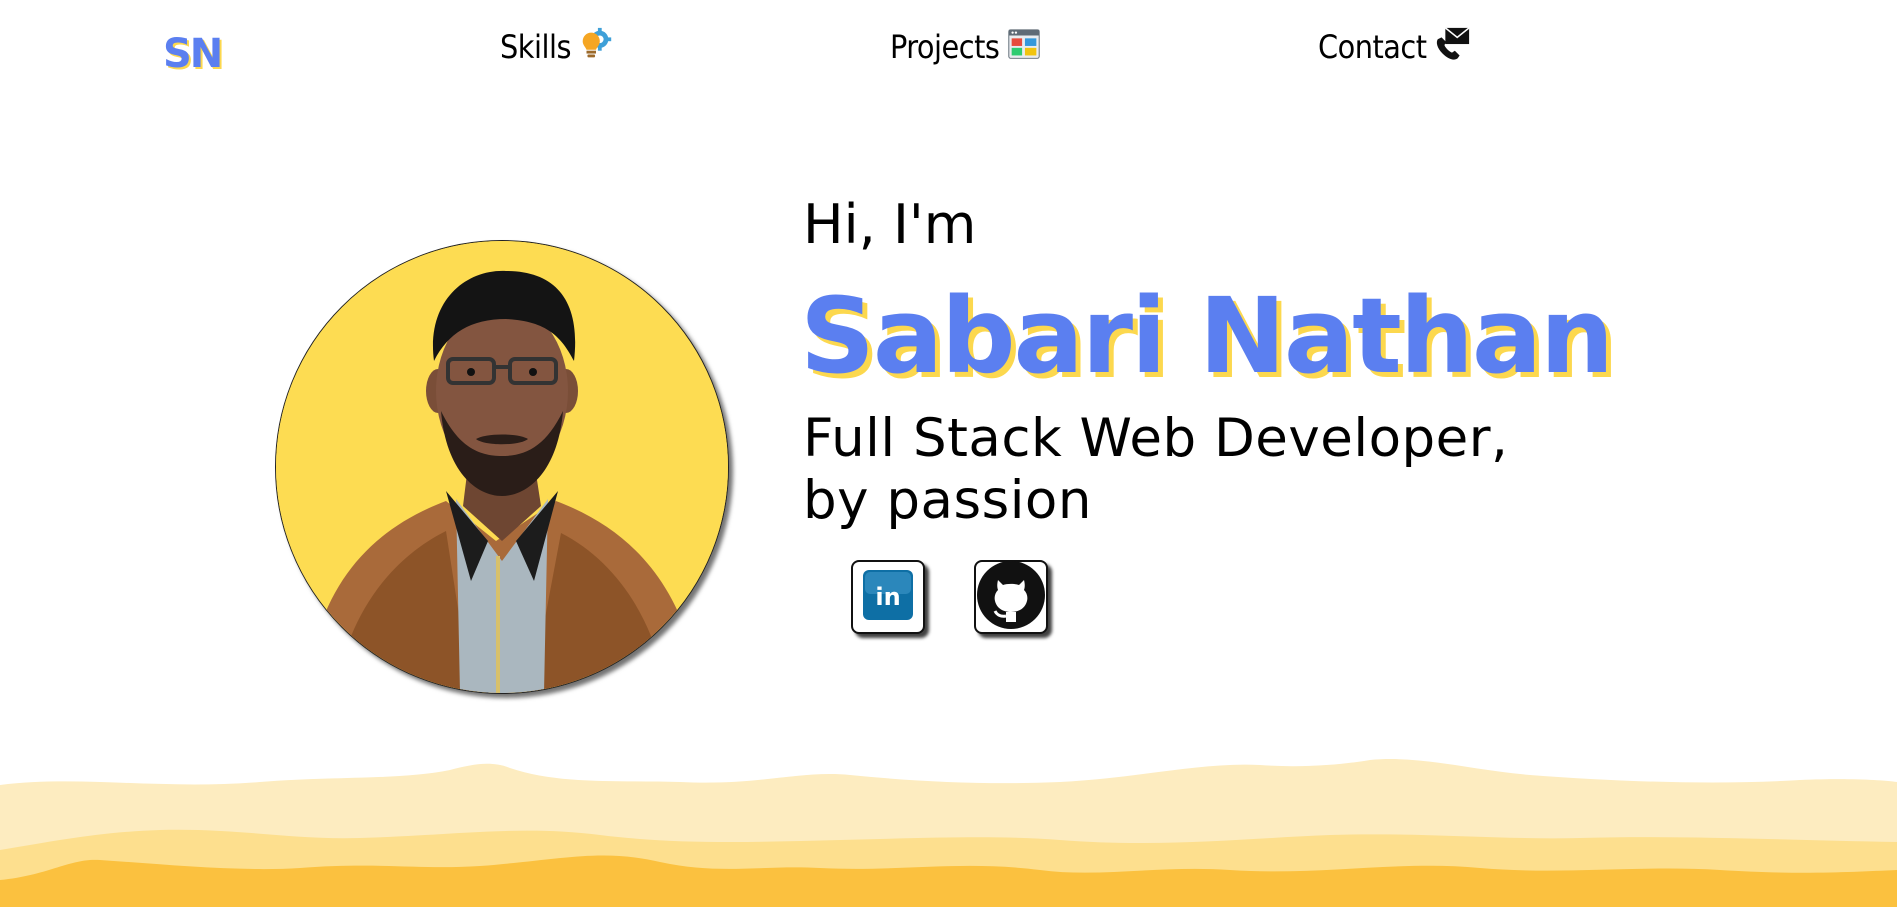 The image size is (1897, 907). I want to click on phone-envelope-icon, so click(1452, 45).